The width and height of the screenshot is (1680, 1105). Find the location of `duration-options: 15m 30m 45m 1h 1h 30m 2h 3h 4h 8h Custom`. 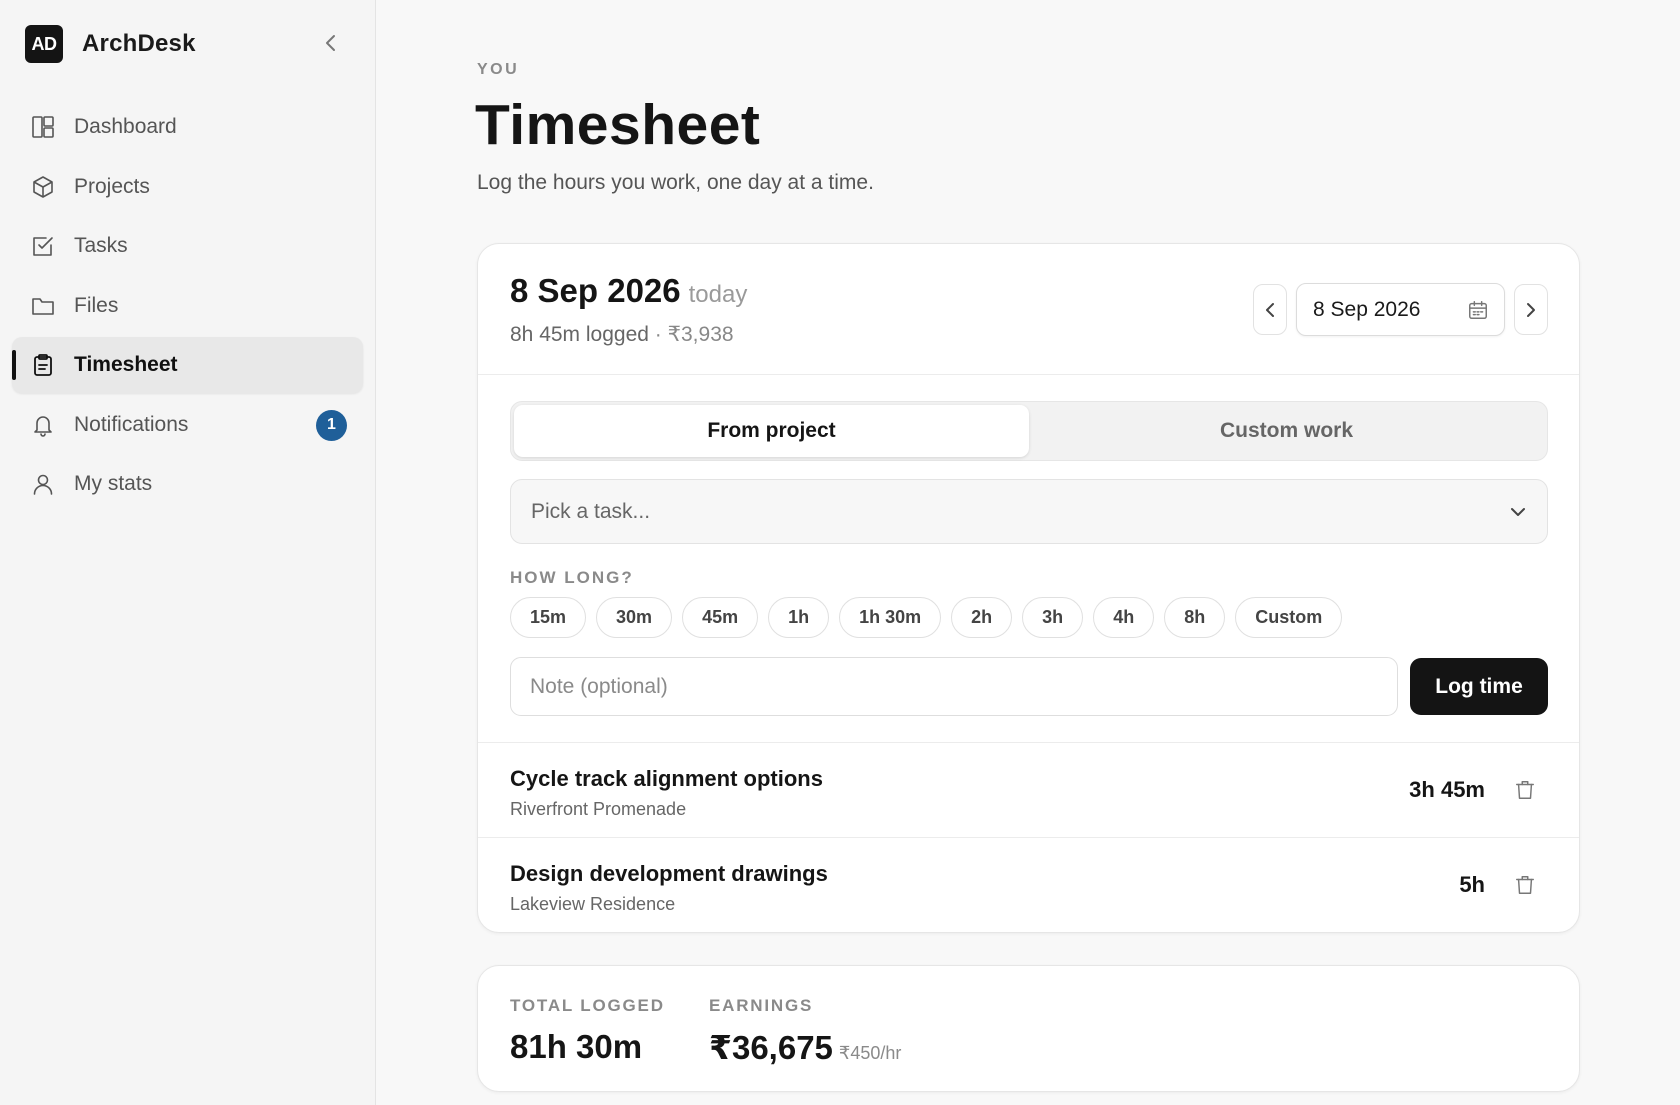

duration-options: 15m 30m 45m 1h 1h 30m 2h 3h 4h 8h Custom is located at coordinates (931, 617).